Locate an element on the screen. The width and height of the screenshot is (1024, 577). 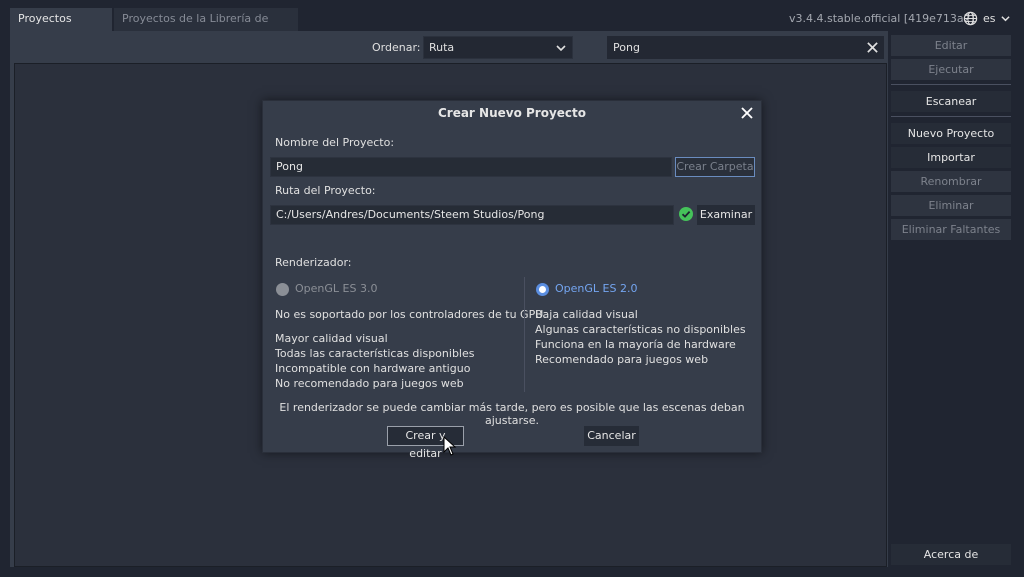
mouse-cursor-icon is located at coordinates (450, 446).